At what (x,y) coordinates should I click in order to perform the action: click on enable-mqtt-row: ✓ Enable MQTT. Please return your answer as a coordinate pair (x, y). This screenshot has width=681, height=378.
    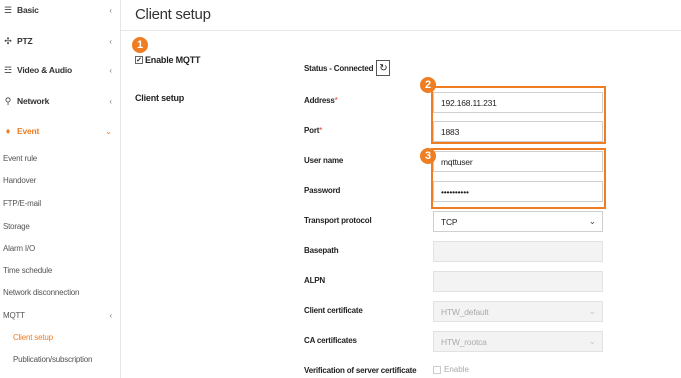
    Looking at the image, I should click on (168, 60).